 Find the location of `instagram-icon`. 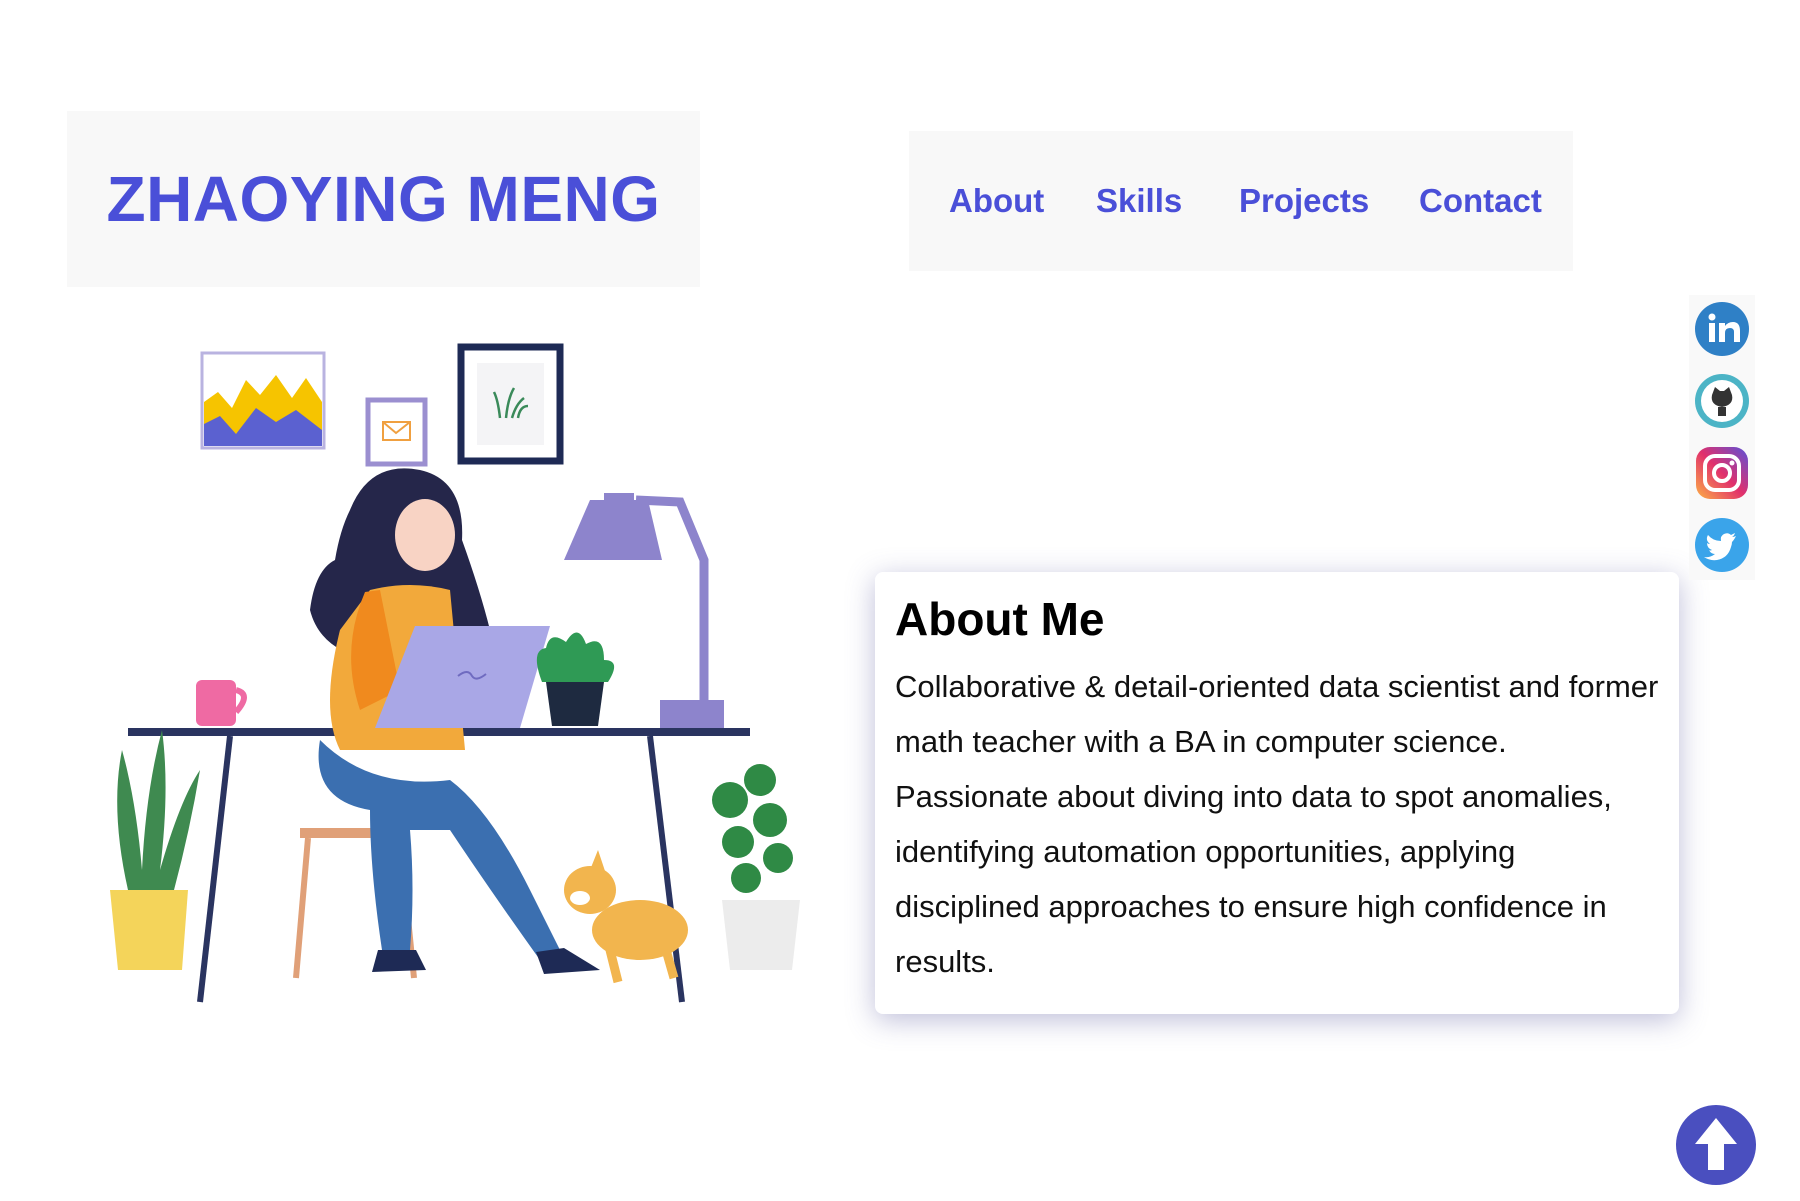

instagram-icon is located at coordinates (1722, 473).